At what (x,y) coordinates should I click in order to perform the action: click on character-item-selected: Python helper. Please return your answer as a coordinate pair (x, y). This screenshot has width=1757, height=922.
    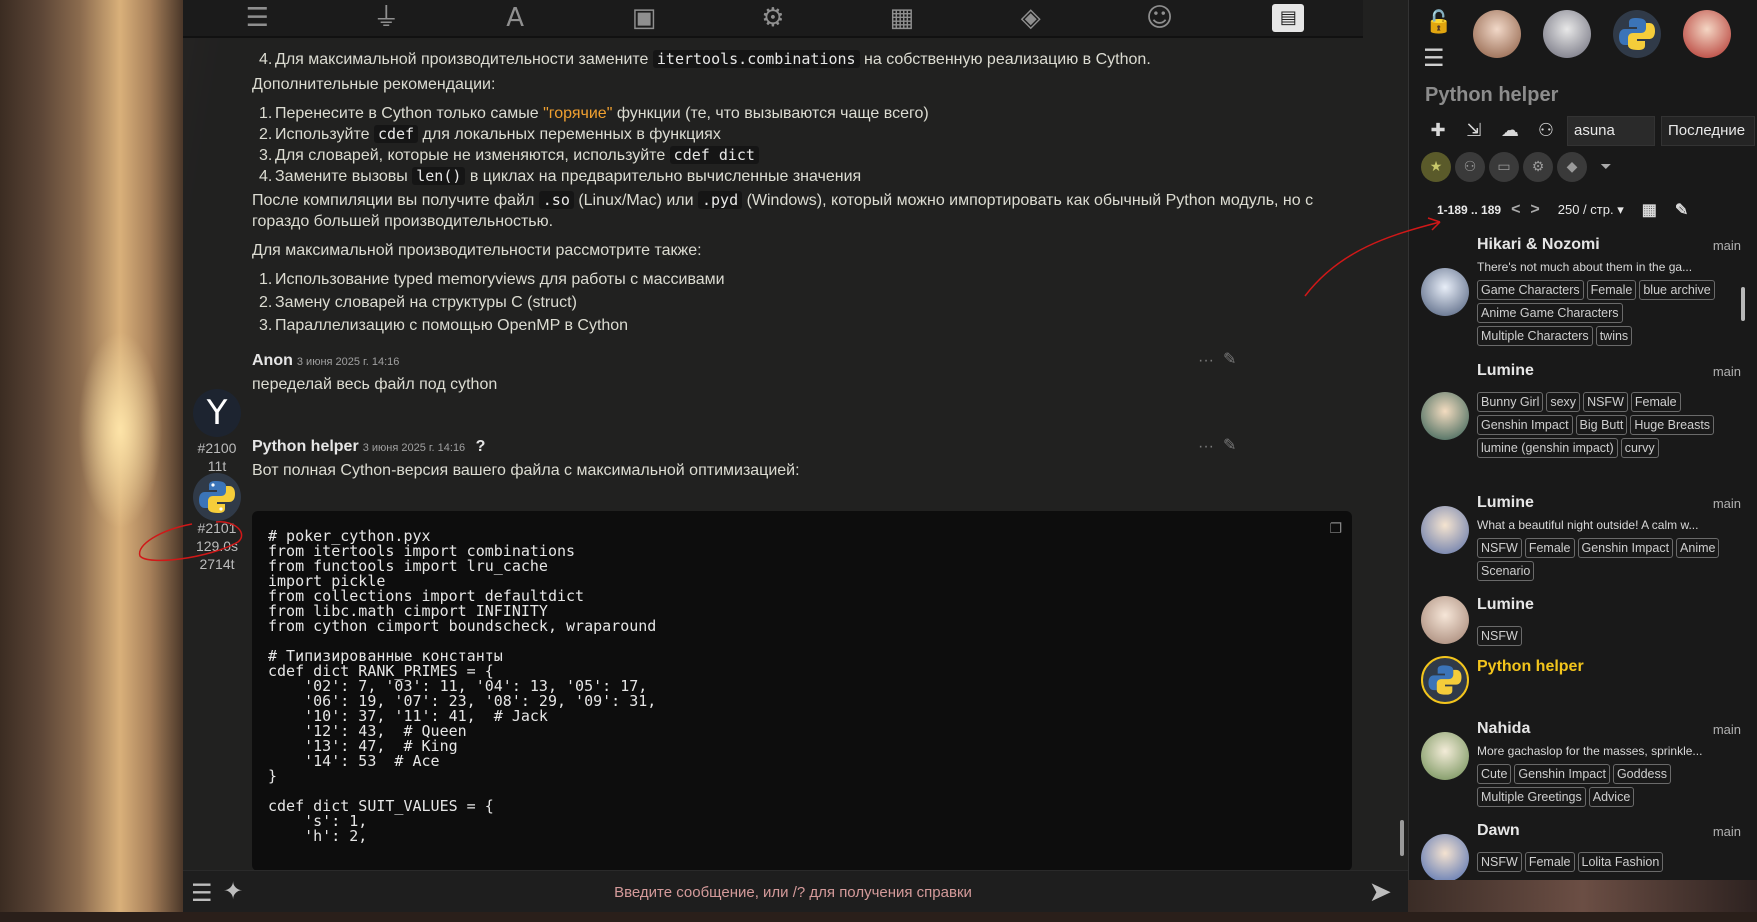
    Looking at the image, I should click on (1581, 682).